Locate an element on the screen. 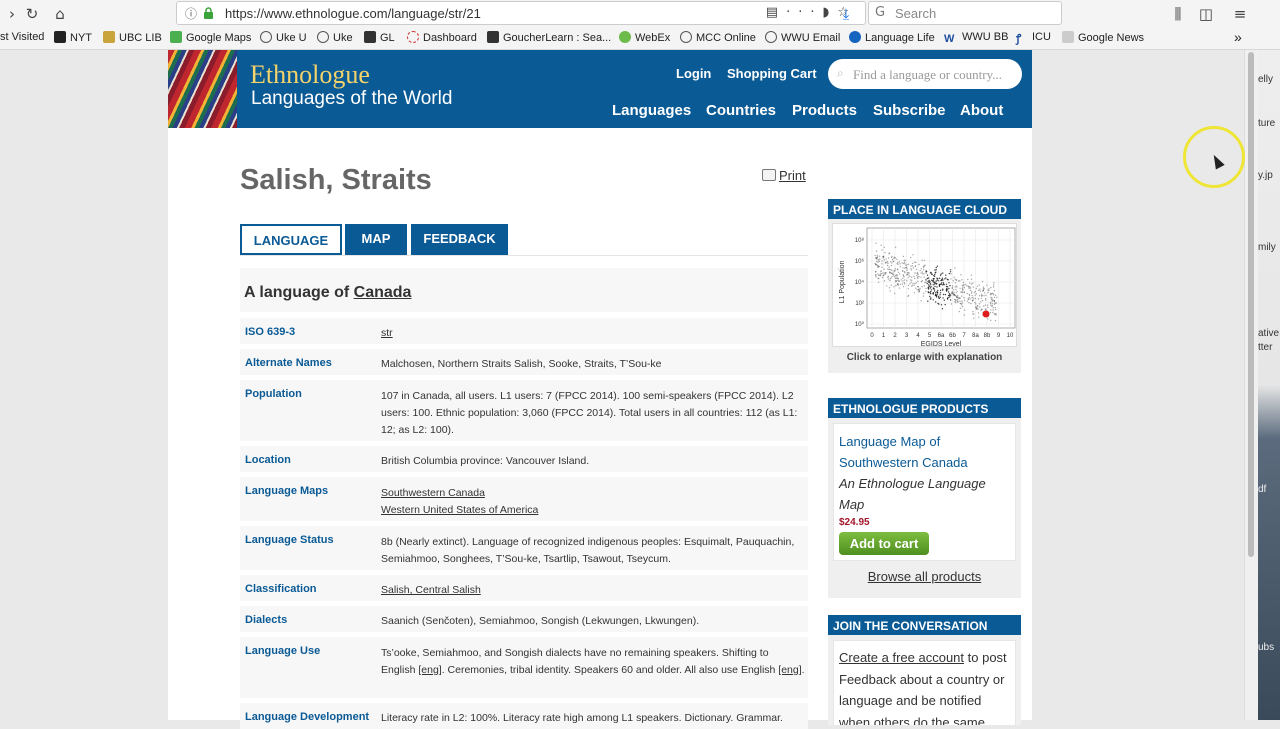 The image size is (1280, 729). nav-about: About is located at coordinates (981, 110).